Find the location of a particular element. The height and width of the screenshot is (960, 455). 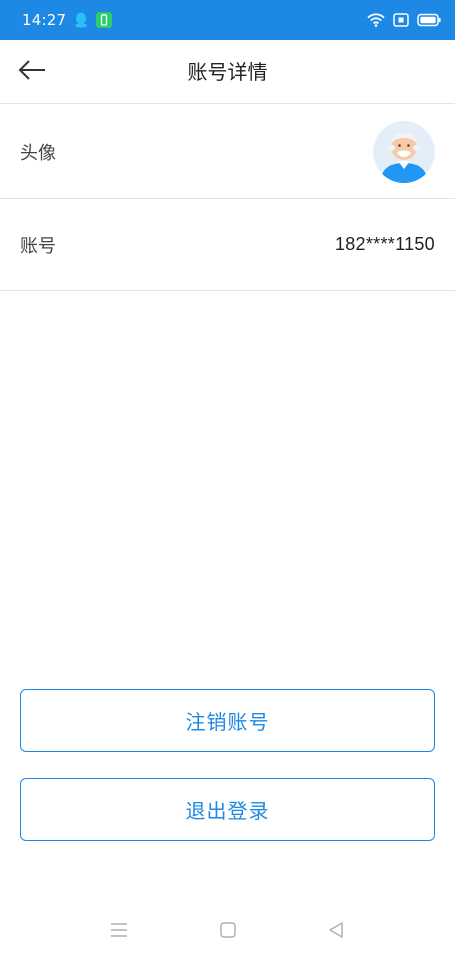

status-right is located at coordinates (404, 20).